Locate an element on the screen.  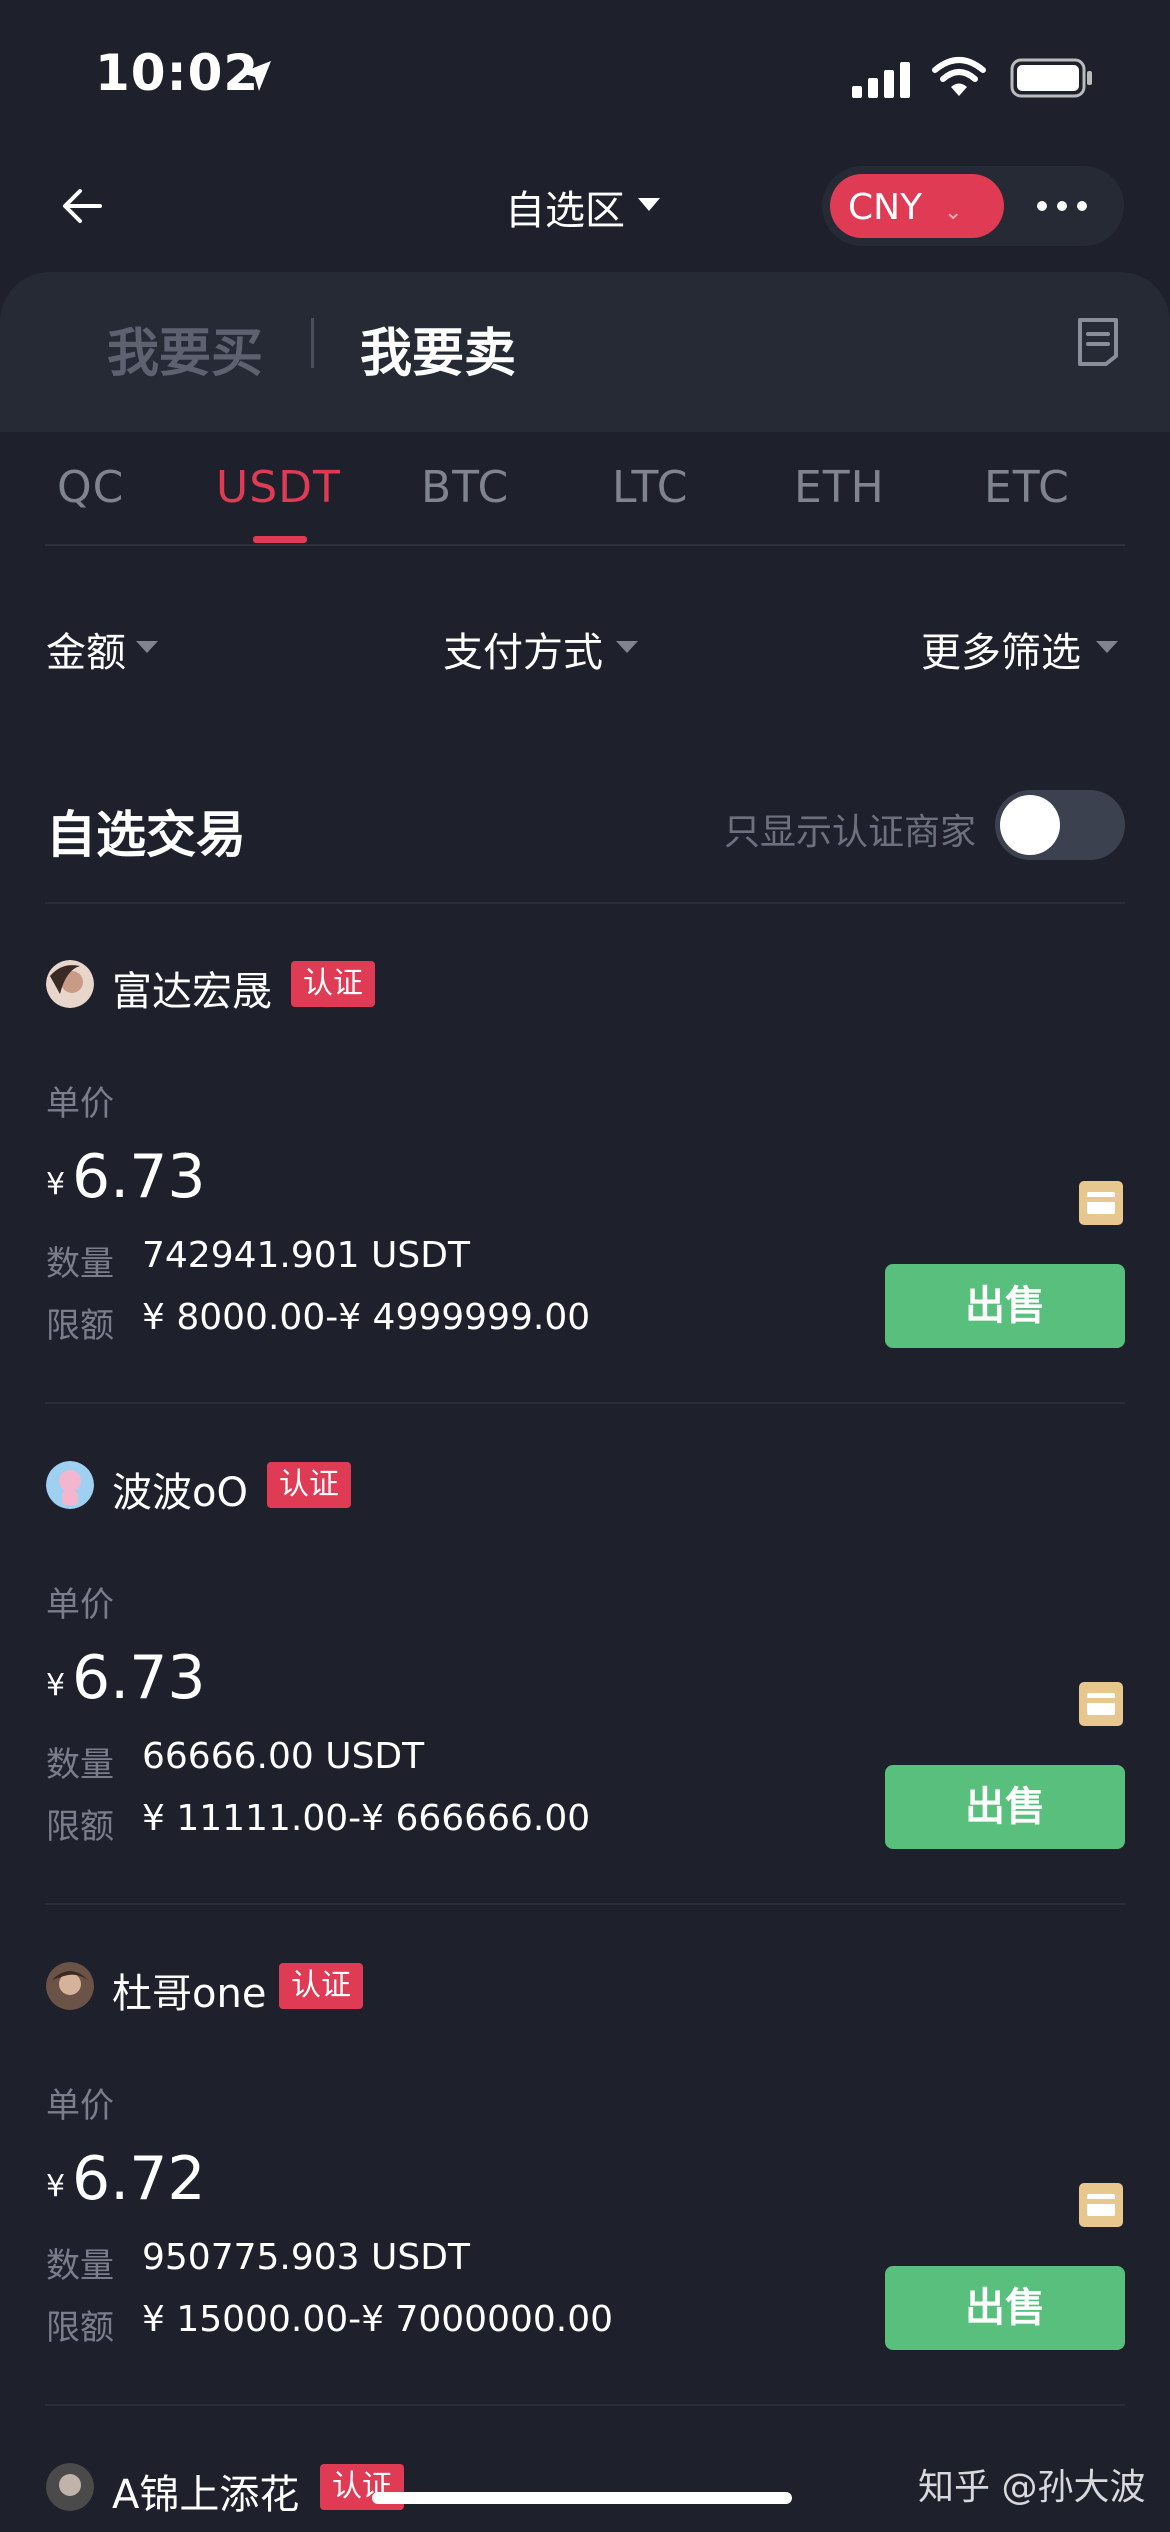
limit-value: ¥ 15000.00-¥ 7000000.00 is located at coordinates (378, 2319).